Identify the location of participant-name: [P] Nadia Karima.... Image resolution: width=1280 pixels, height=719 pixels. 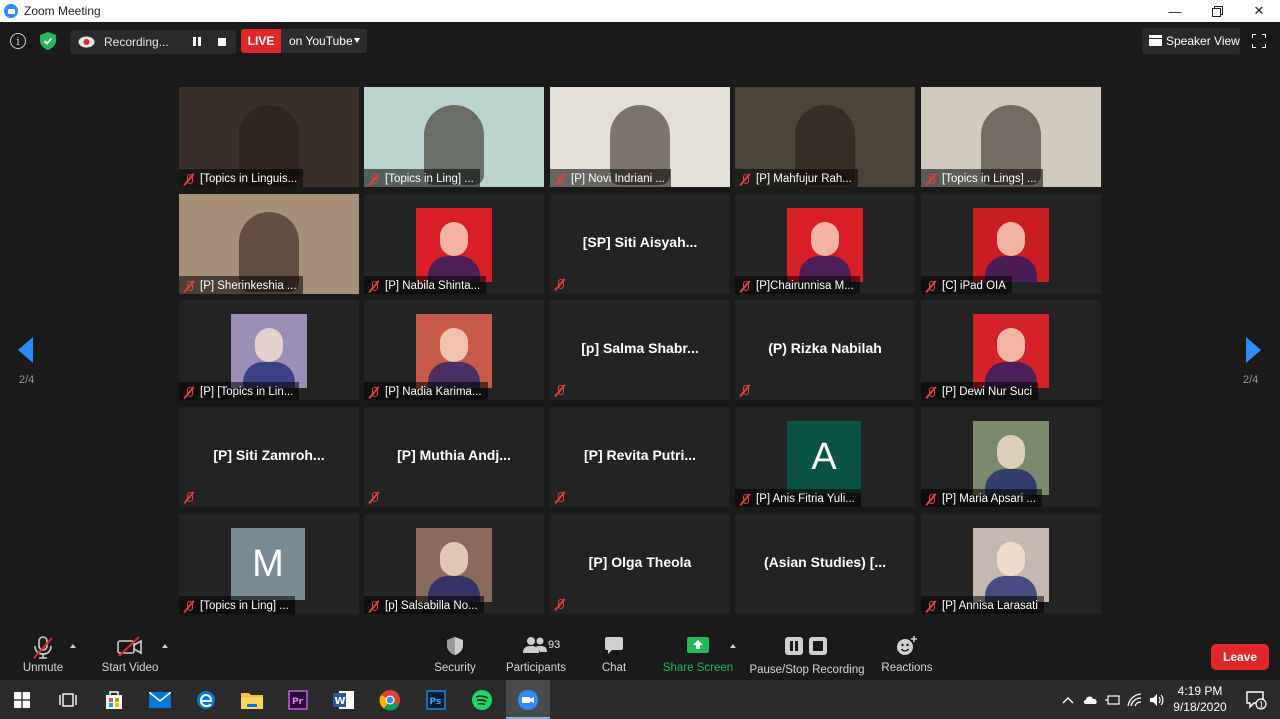
(433, 392).